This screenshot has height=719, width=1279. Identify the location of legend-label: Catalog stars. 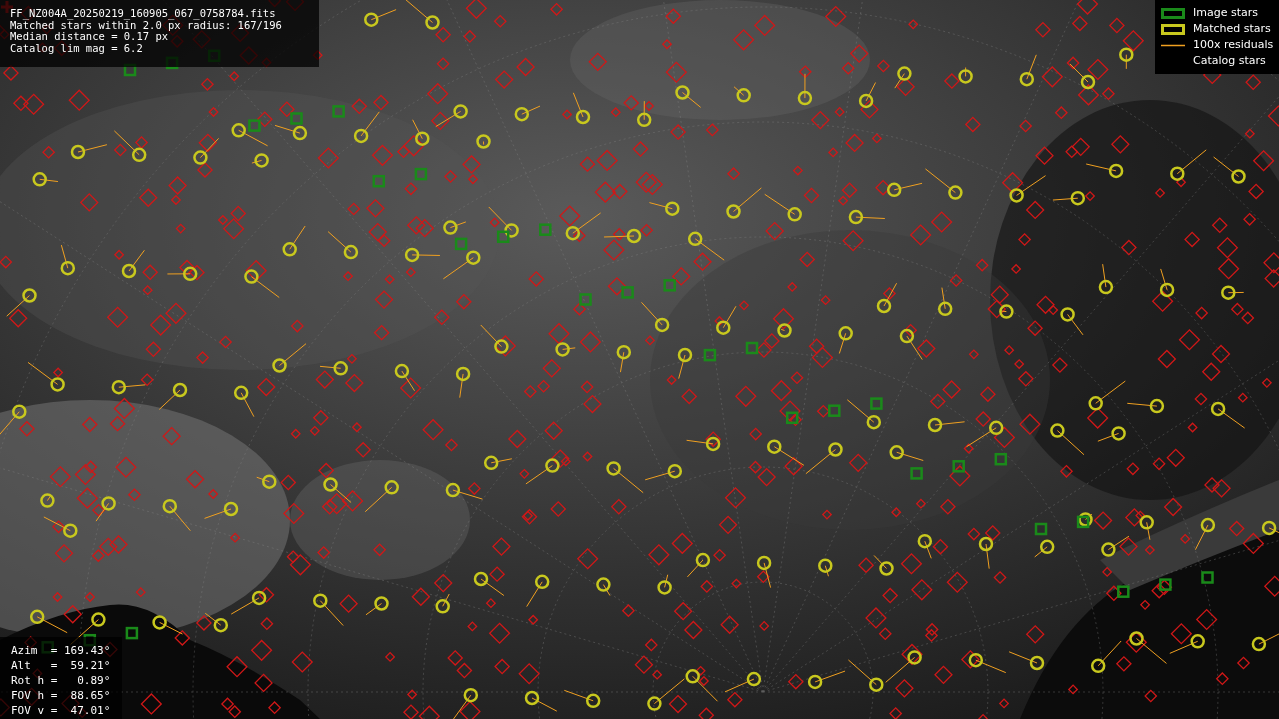
(1229, 60).